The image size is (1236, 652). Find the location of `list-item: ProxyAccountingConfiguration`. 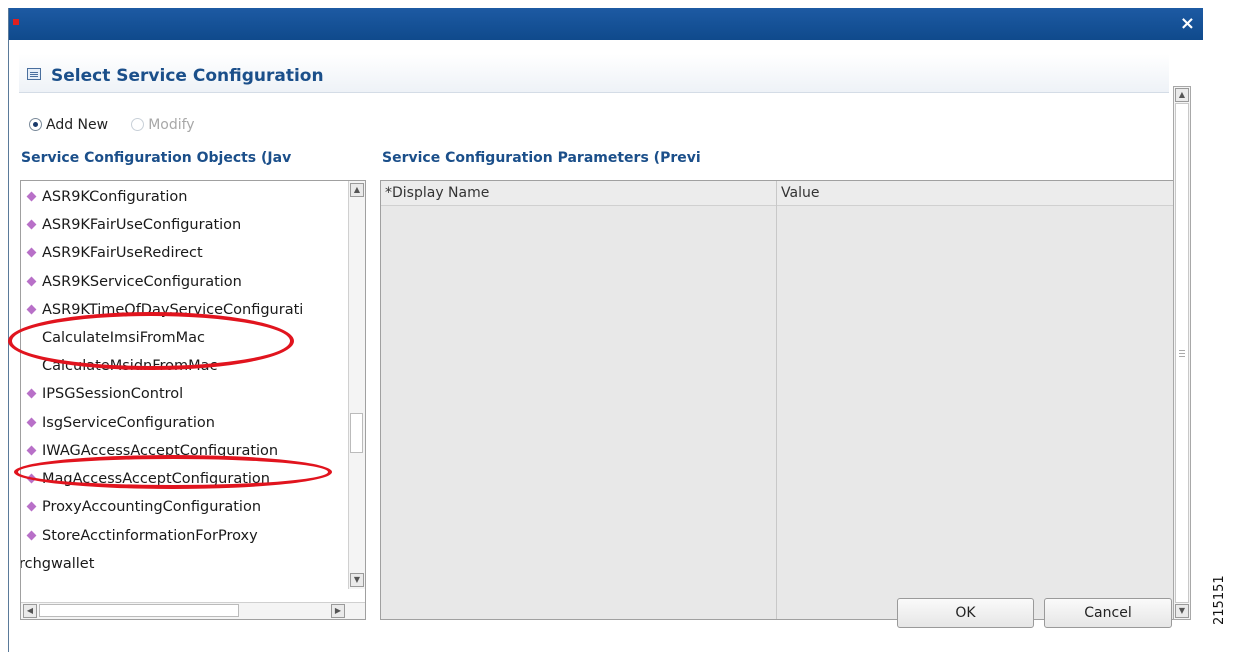

list-item: ProxyAccountingConfiguration is located at coordinates (184, 507).